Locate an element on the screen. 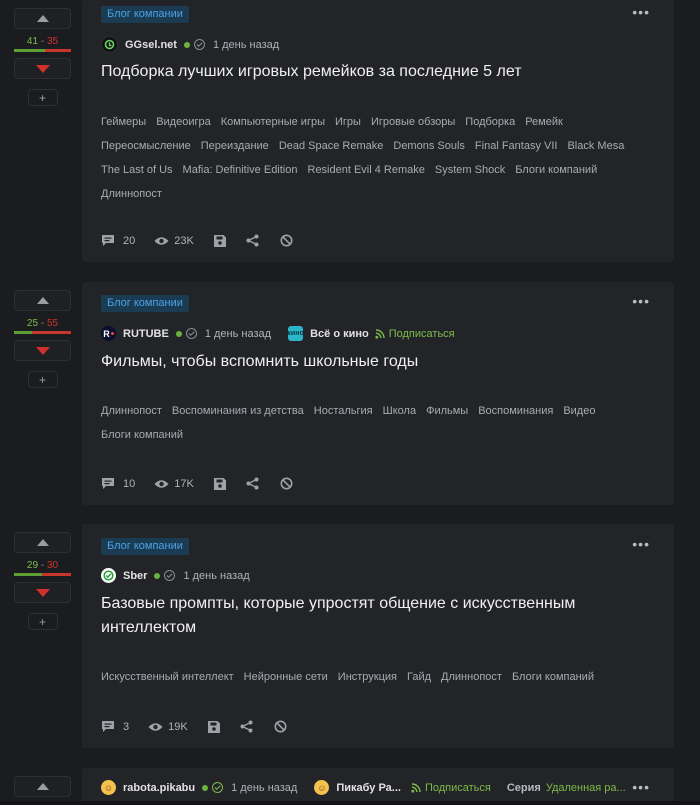  tag-link: Видео is located at coordinates (579, 411).